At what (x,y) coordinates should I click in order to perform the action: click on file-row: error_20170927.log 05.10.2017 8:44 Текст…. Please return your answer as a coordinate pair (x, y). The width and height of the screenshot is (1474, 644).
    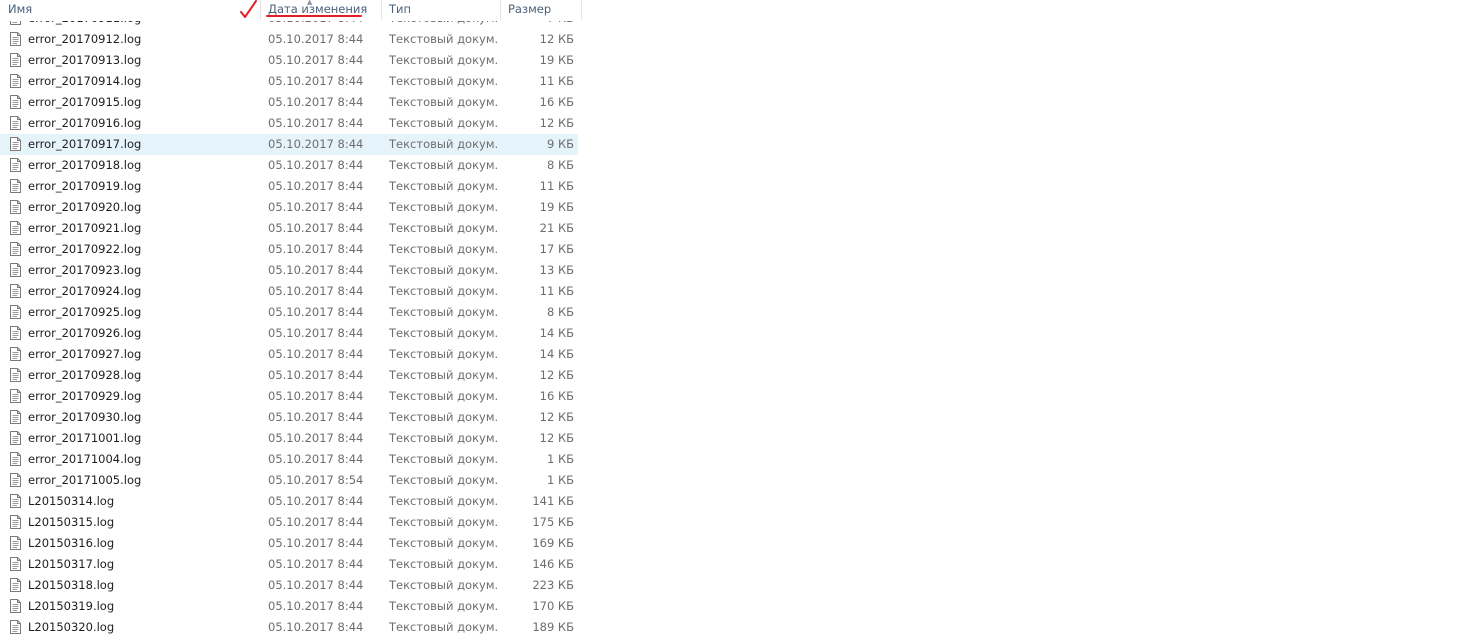
    Looking at the image, I should click on (289, 354).